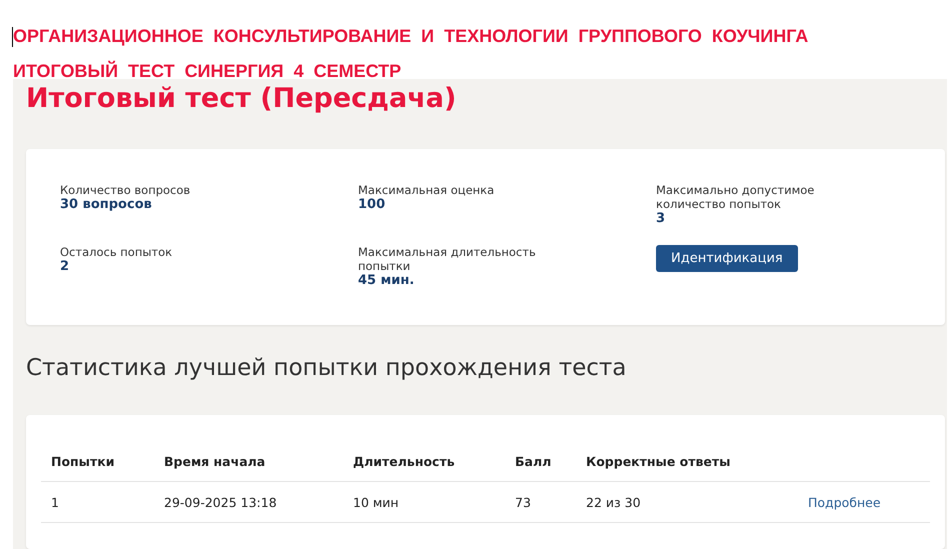  What do you see at coordinates (12, 36) in the screenshot?
I see `text-cursor` at bounding box center [12, 36].